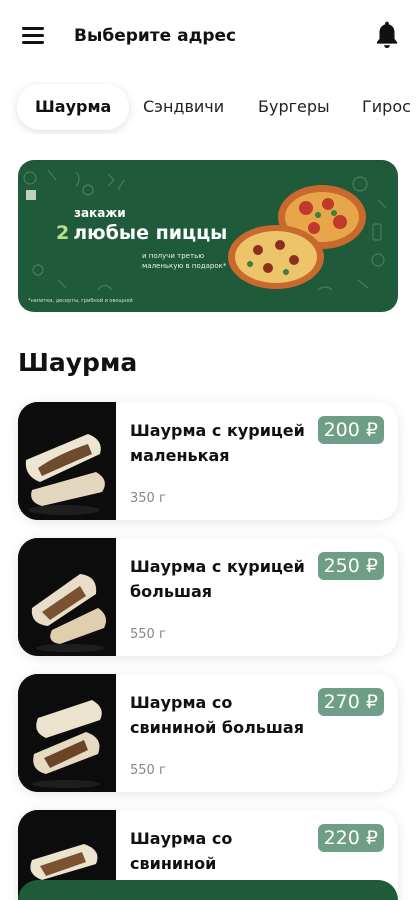 This screenshot has height=900, width=416. Describe the element at coordinates (217, 715) in the screenshot. I see `product-name: Шаурма со свининой большая` at that location.